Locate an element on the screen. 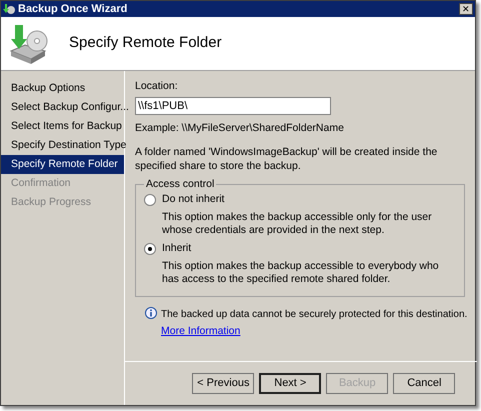  wizard-step: Specify Destination Type is located at coordinates (62, 145).